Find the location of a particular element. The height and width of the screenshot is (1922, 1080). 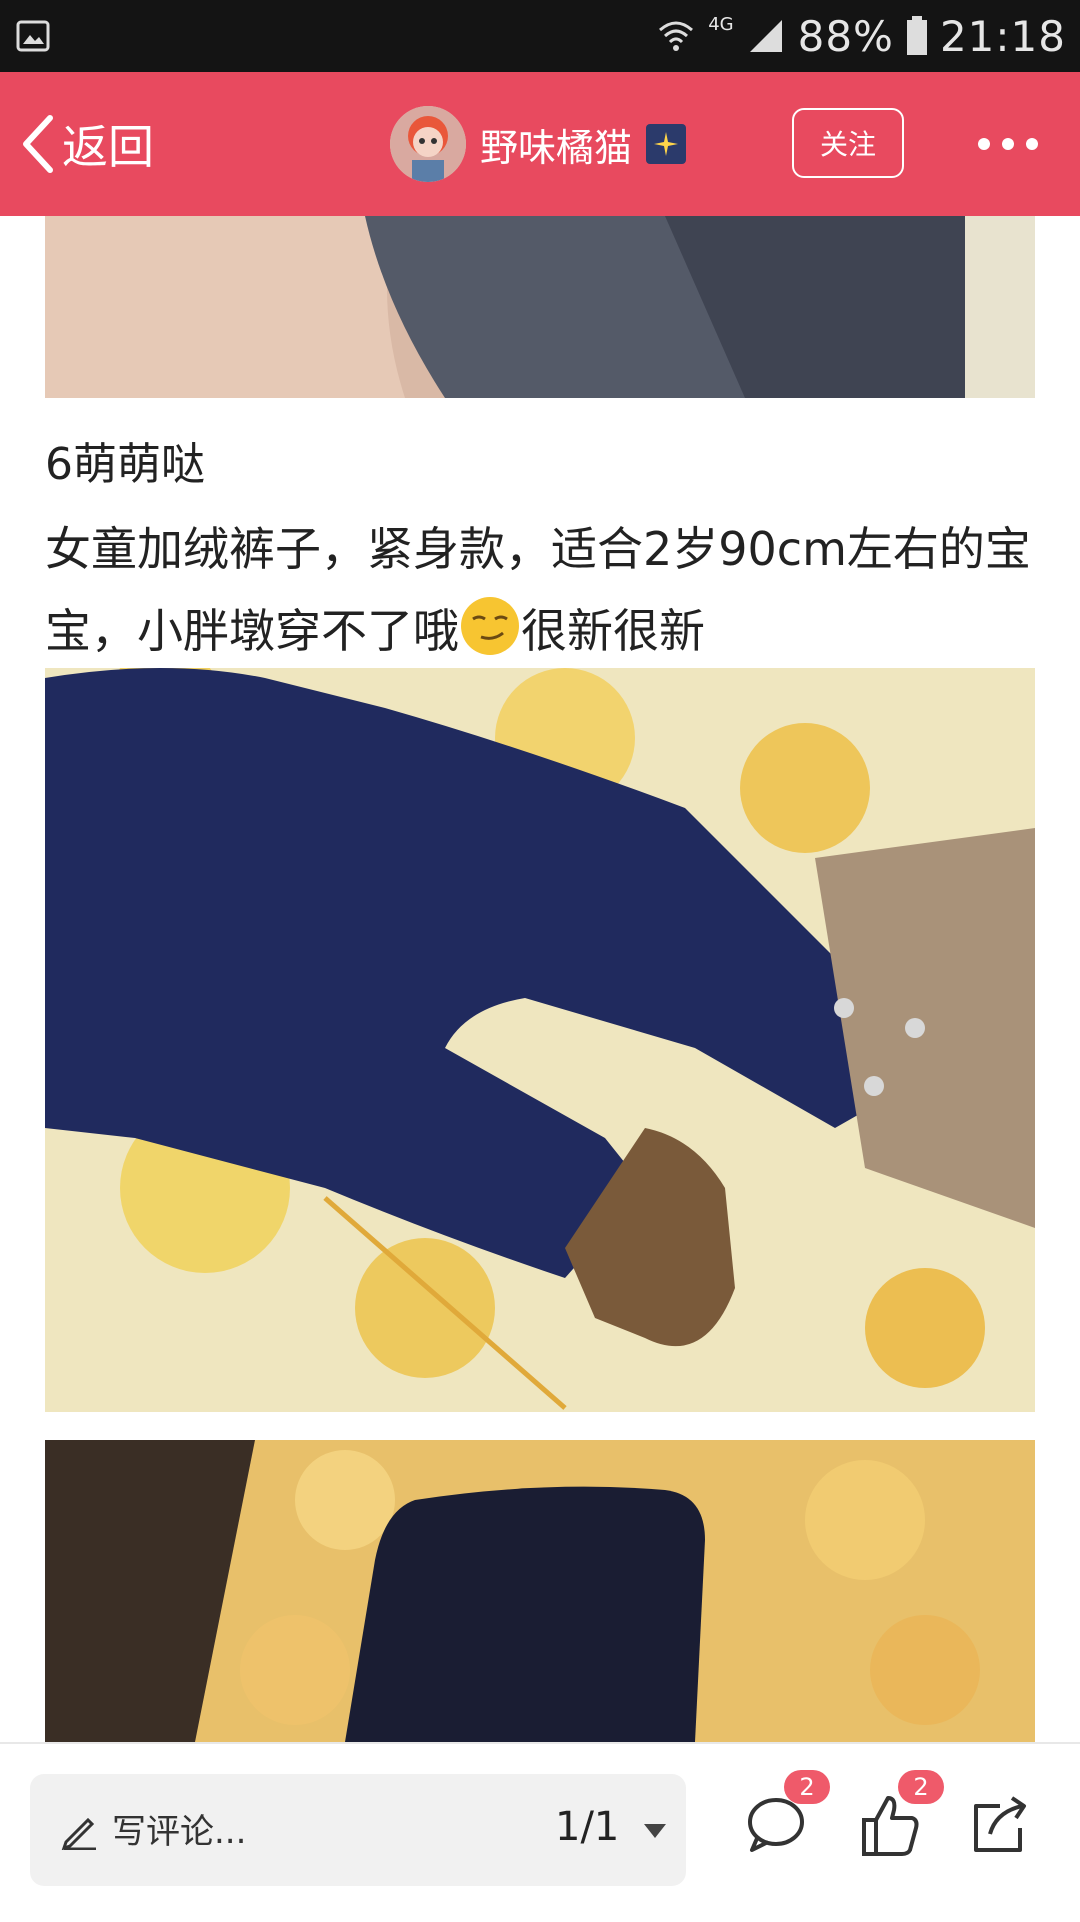

clock: 21:18 is located at coordinates (1002, 36).